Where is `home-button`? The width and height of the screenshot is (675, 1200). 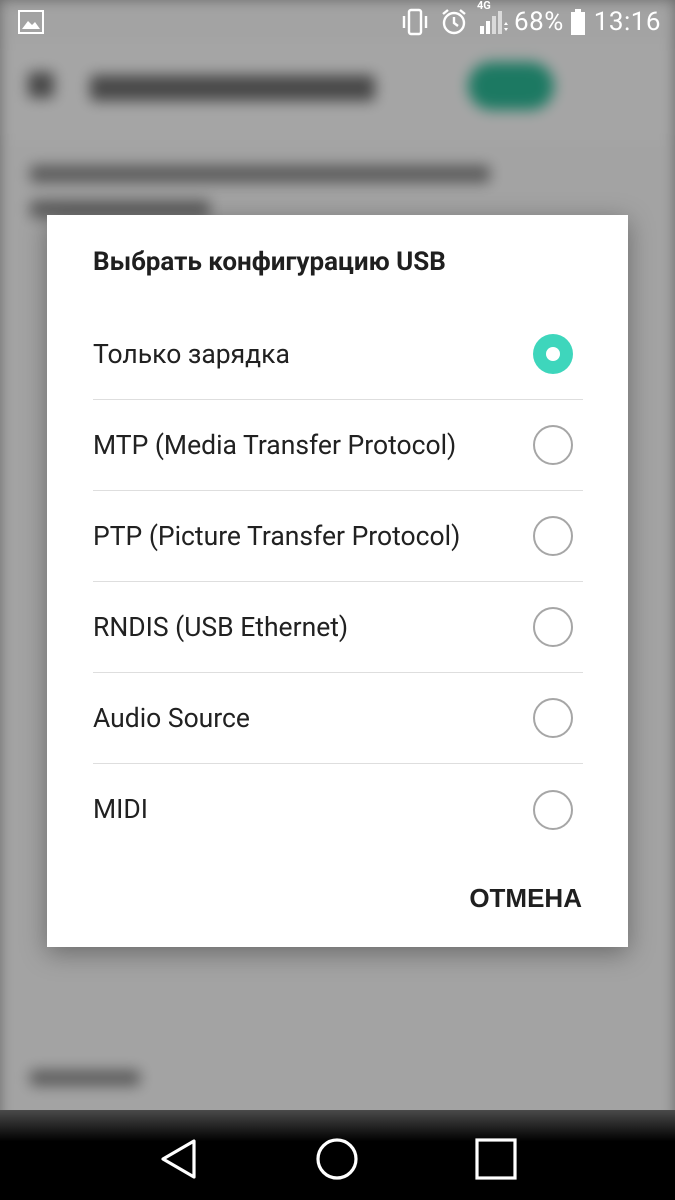
home-button is located at coordinates (337, 1159).